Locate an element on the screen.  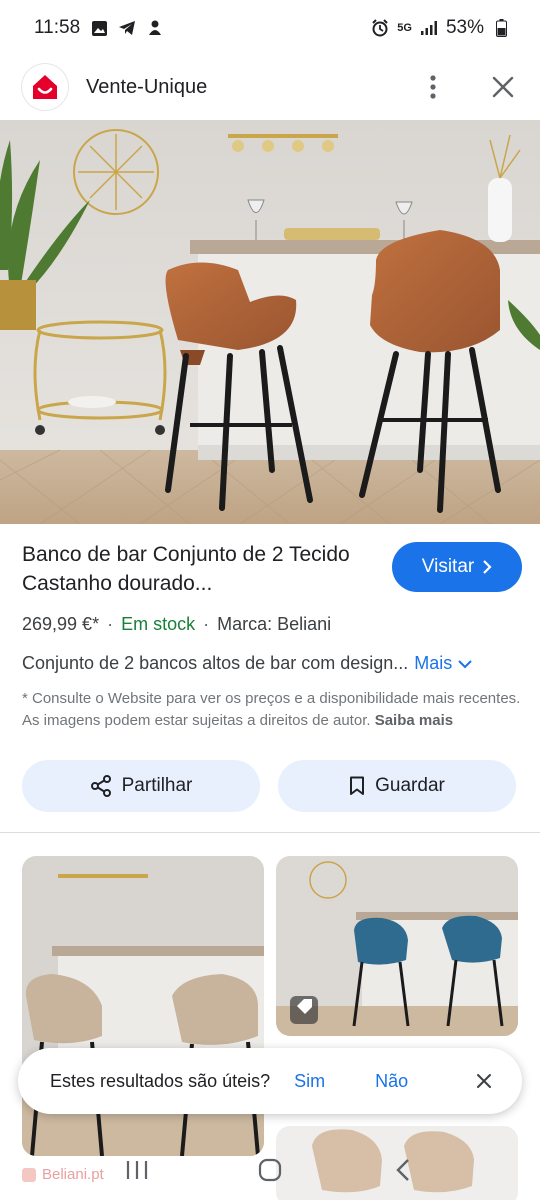
visit-button-label: Visitar is located at coordinates (448, 566).